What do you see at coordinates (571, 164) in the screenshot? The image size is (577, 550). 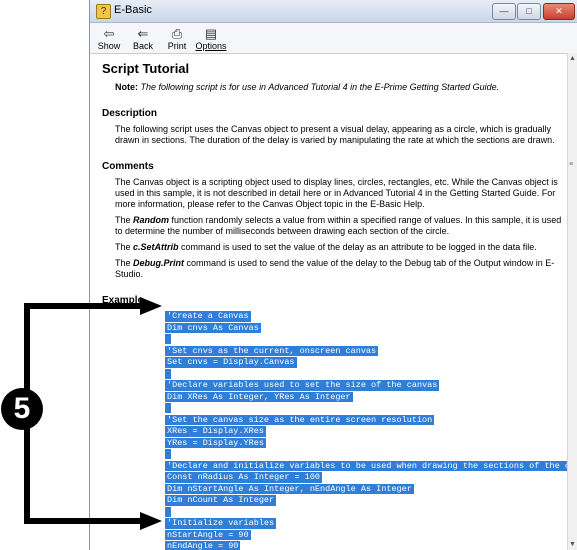 I see `scroll-thumb-grip-icon: ≡` at bounding box center [571, 164].